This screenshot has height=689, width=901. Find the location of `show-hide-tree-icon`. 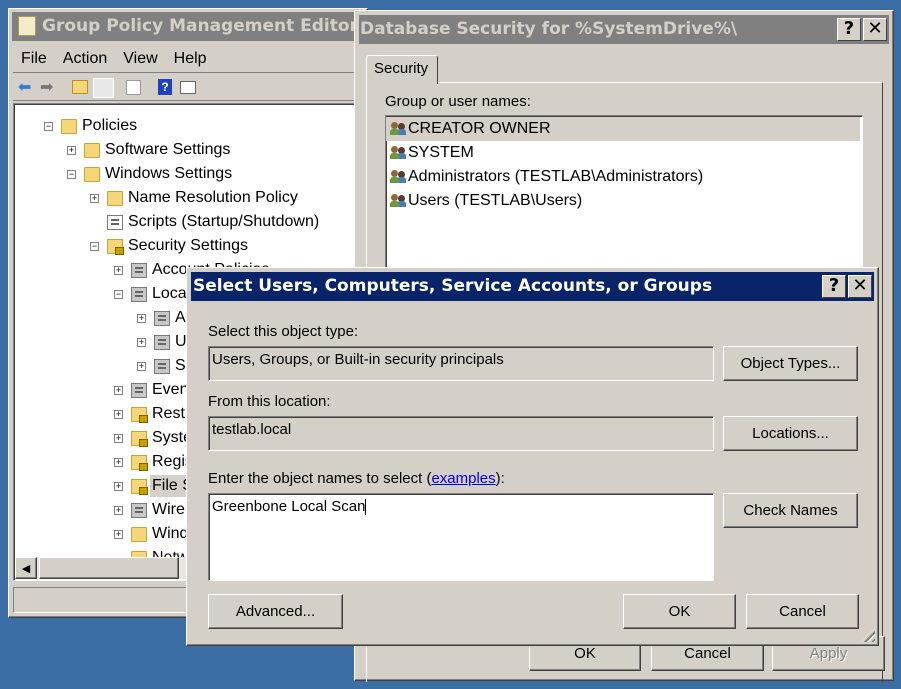

show-hide-tree-icon is located at coordinates (103, 88).